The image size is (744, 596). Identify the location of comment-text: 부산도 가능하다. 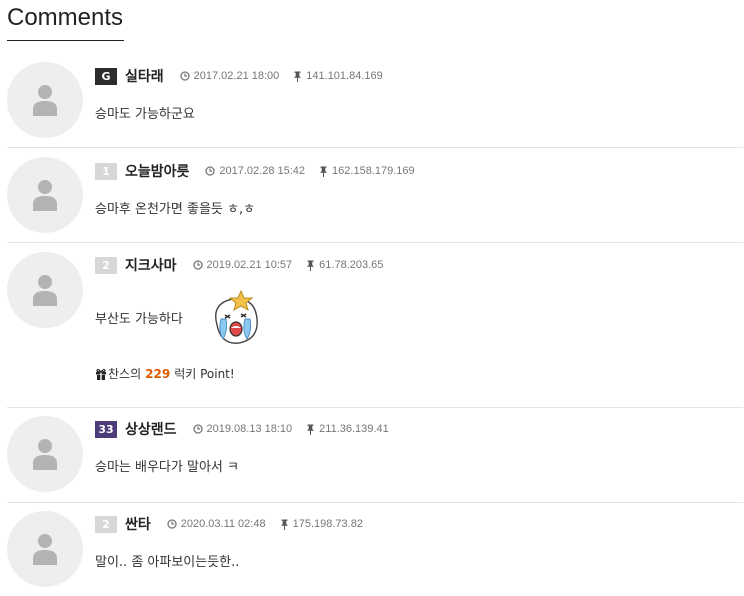
(139, 319).